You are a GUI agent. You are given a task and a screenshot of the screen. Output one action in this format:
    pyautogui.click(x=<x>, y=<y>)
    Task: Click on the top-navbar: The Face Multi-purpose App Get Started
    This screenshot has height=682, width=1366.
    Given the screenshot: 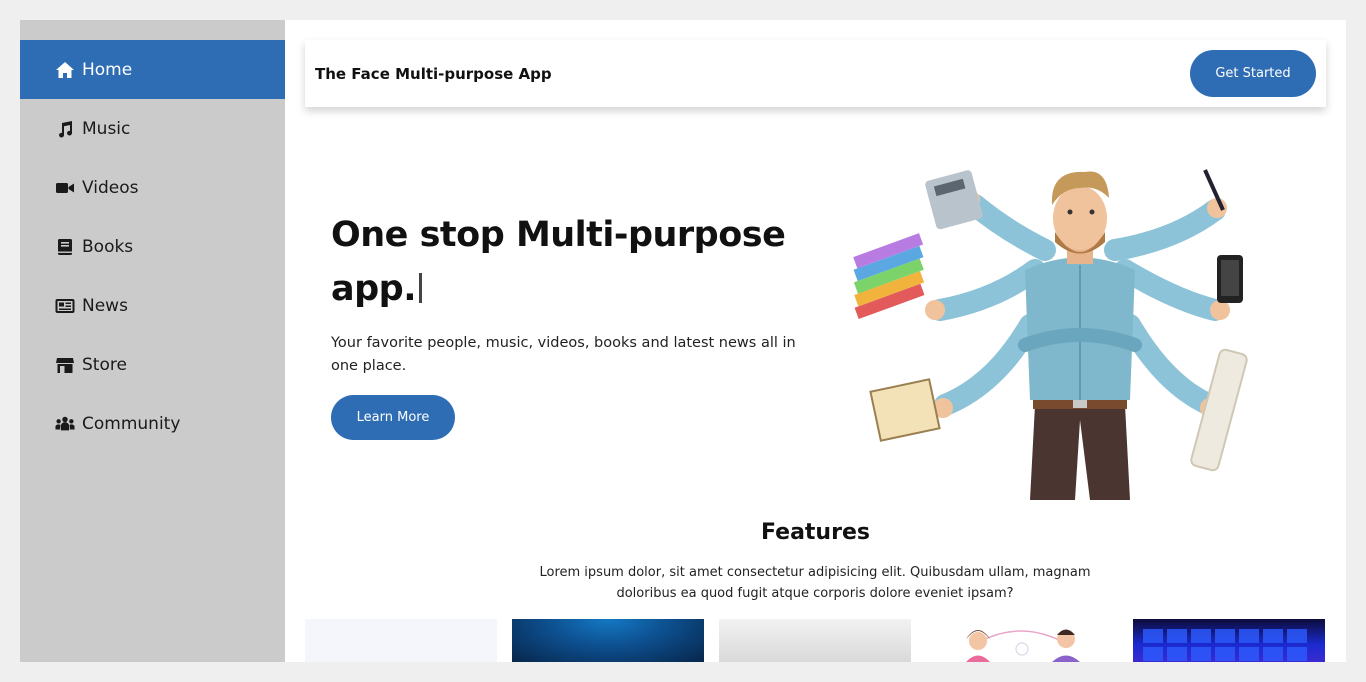 What is the action you would take?
    pyautogui.click(x=815, y=73)
    